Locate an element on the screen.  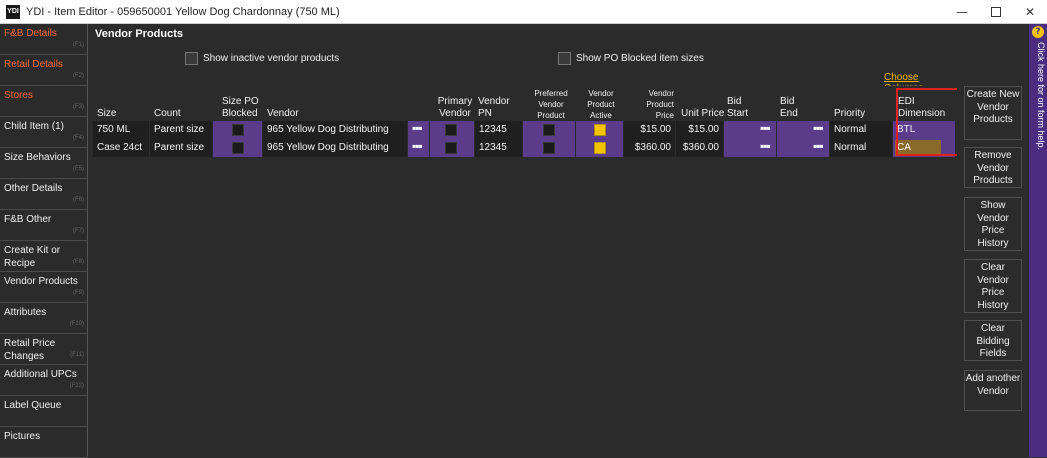
col-header-size: Size is located at coordinates (106, 114).